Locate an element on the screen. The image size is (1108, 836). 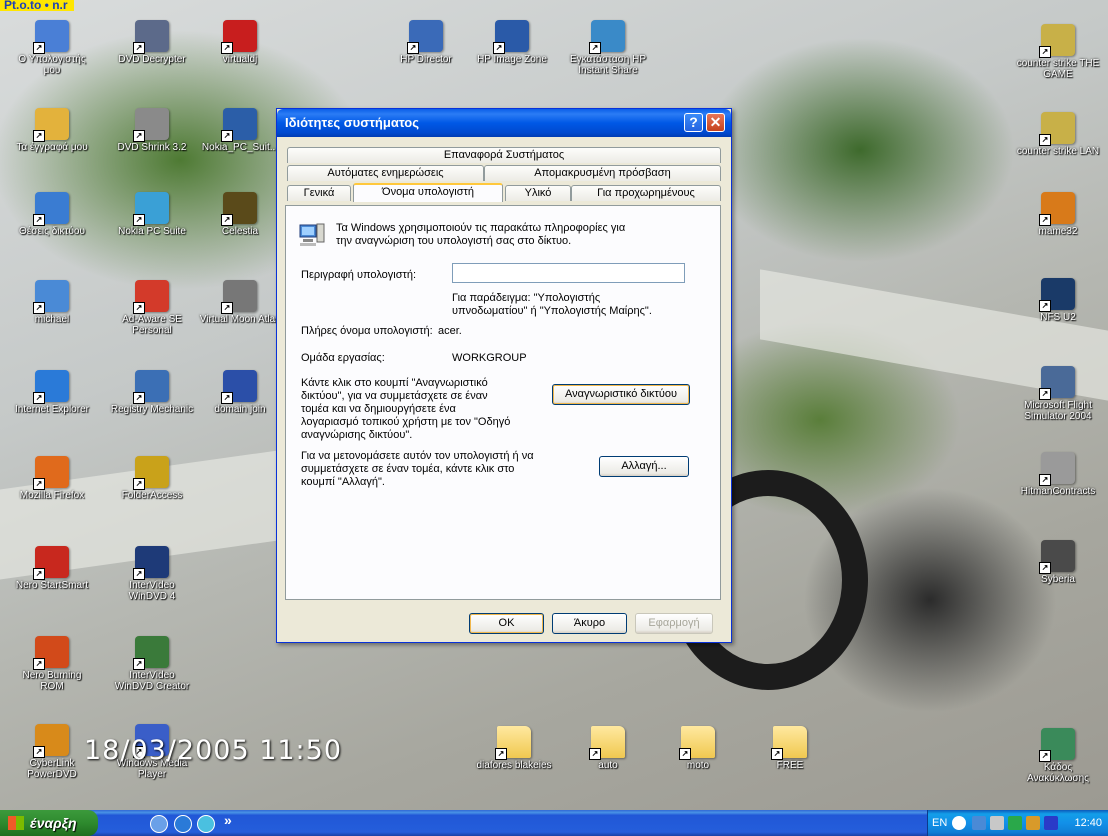
nokia-pc-suite-icon: ↗ is located at coordinates (151, 209).